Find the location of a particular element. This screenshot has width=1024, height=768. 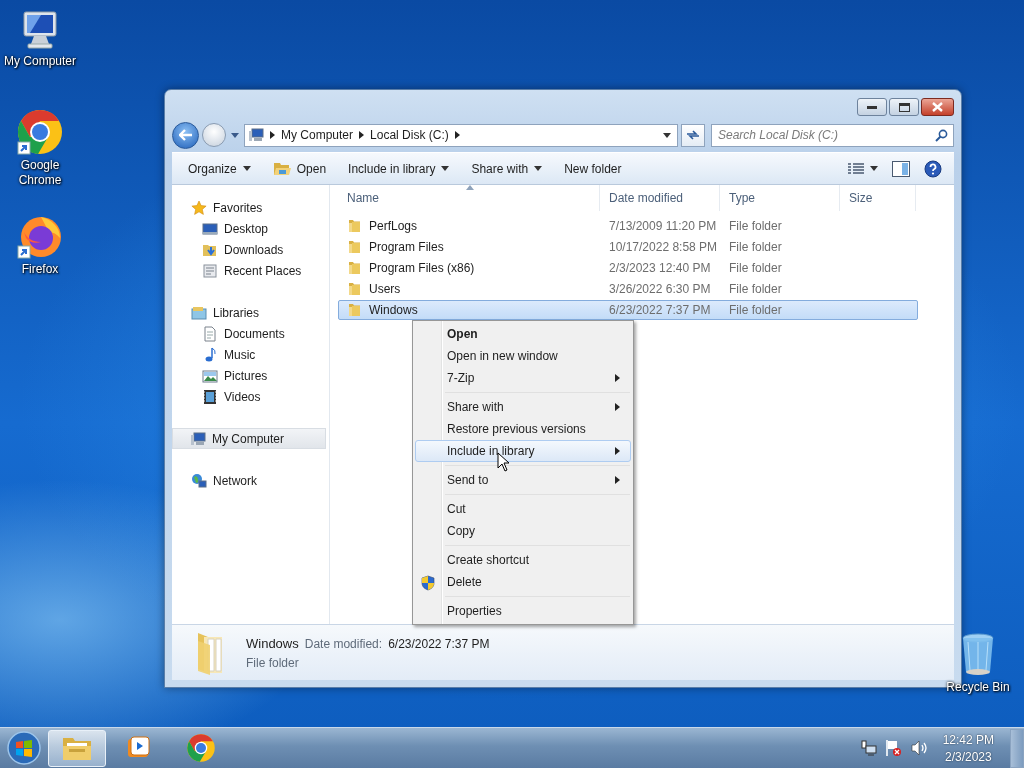

minimize-button is located at coordinates (872, 107).